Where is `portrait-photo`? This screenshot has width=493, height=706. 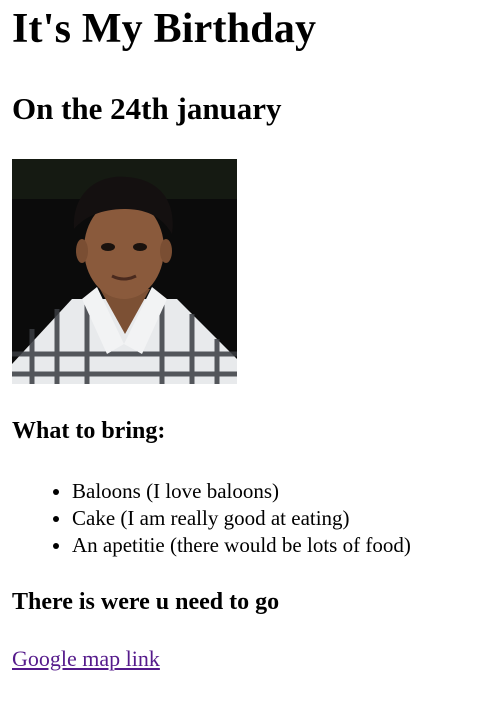
portrait-photo is located at coordinates (124, 271).